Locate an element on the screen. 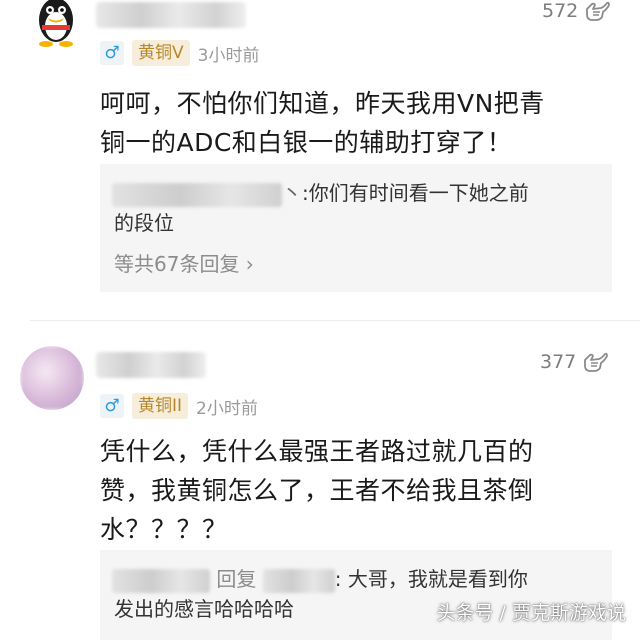  reply-preview: 回复 : 大哥，我就是看到你 发出的感言哈哈哈哈 is located at coordinates (356, 595).